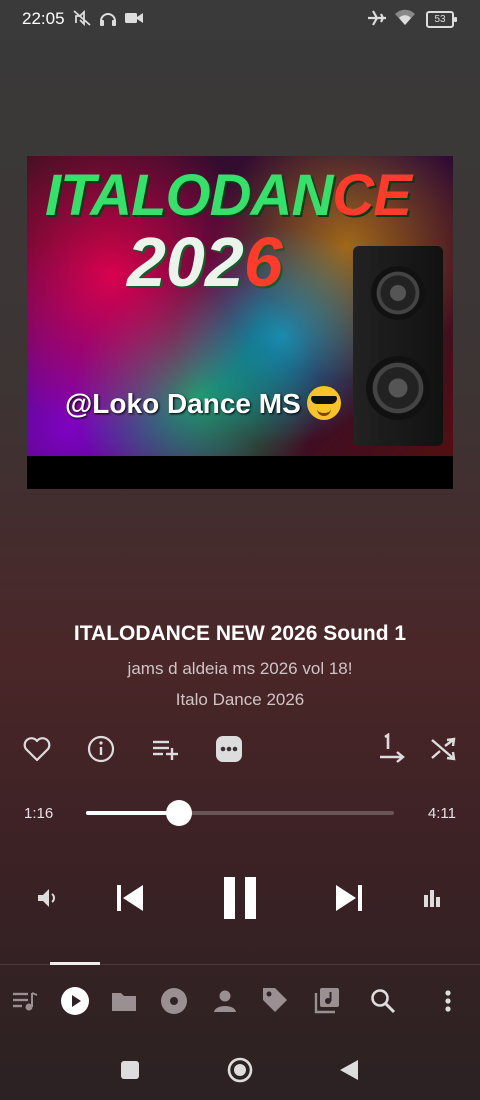 This screenshot has height=1100, width=480. What do you see at coordinates (240, 633) in the screenshot?
I see `song-title: ITALODANCE NEW 2026 Sound 1` at bounding box center [240, 633].